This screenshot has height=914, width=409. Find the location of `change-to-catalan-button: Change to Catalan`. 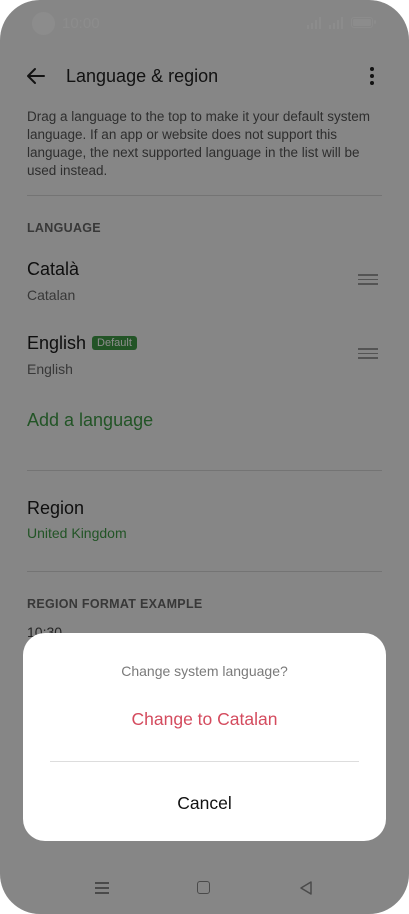

change-to-catalan-button: Change to Catalan is located at coordinates (204, 719).